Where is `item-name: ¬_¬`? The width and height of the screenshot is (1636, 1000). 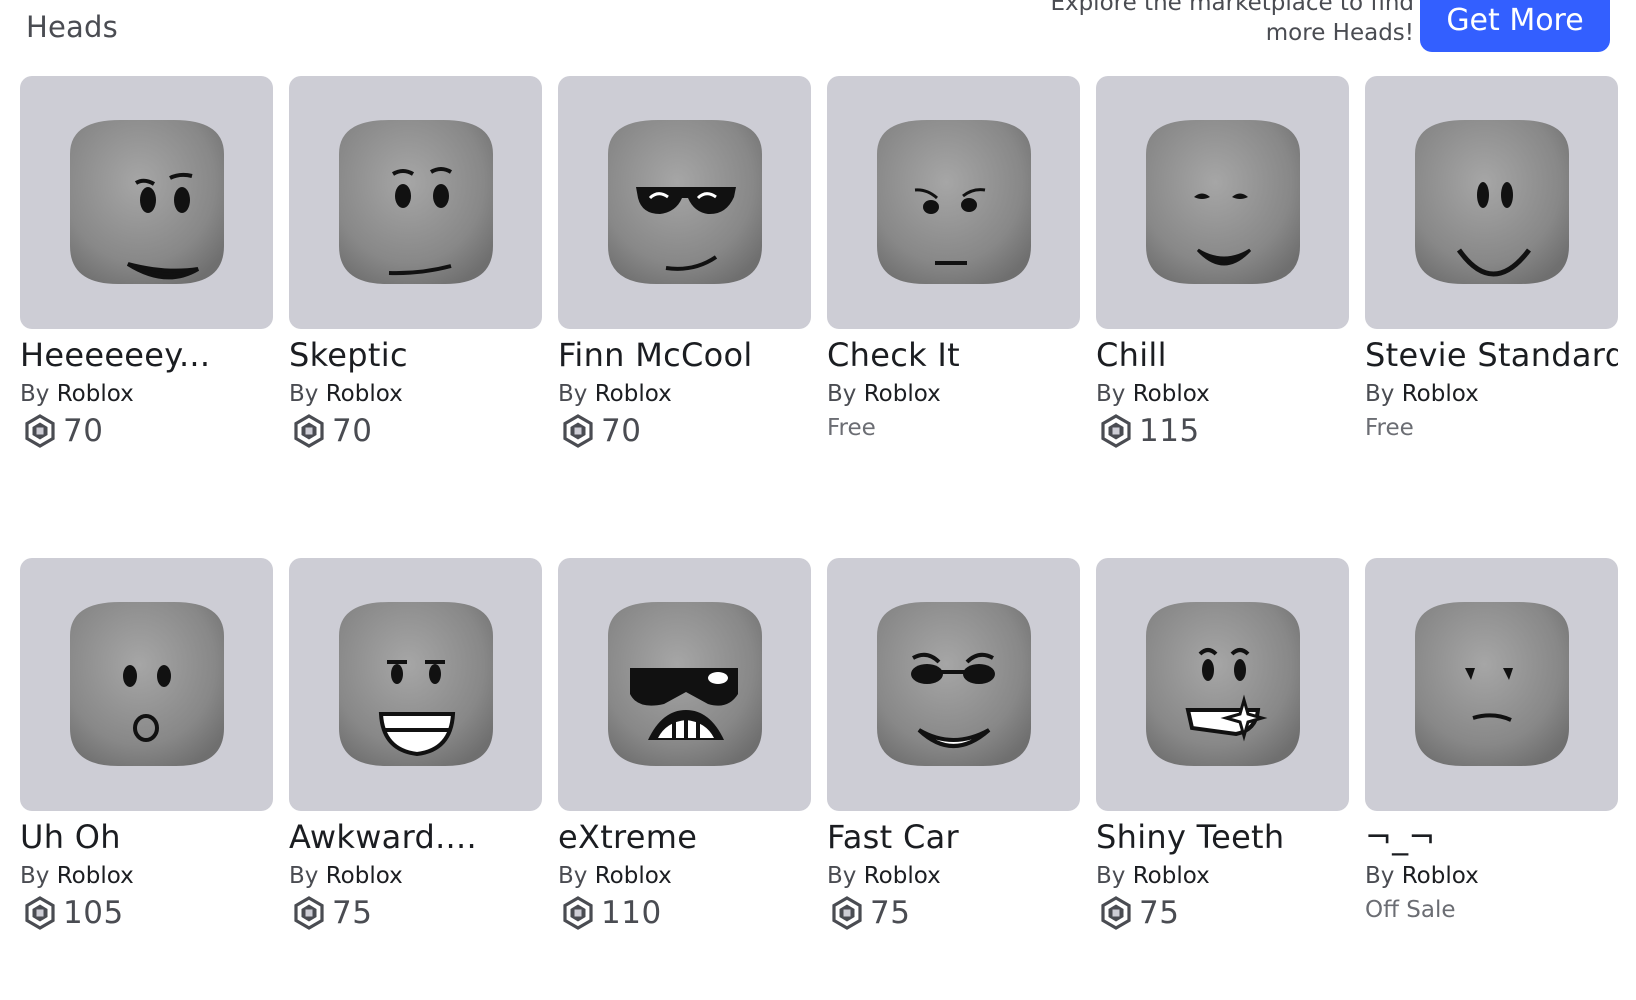 item-name: ¬_¬ is located at coordinates (1491, 837).